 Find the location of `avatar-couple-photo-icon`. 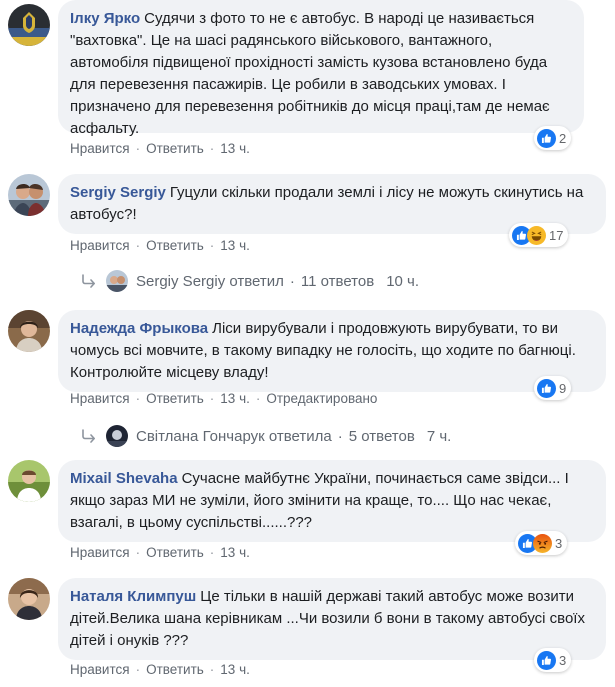

avatar-couple-photo-icon is located at coordinates (29, 195).